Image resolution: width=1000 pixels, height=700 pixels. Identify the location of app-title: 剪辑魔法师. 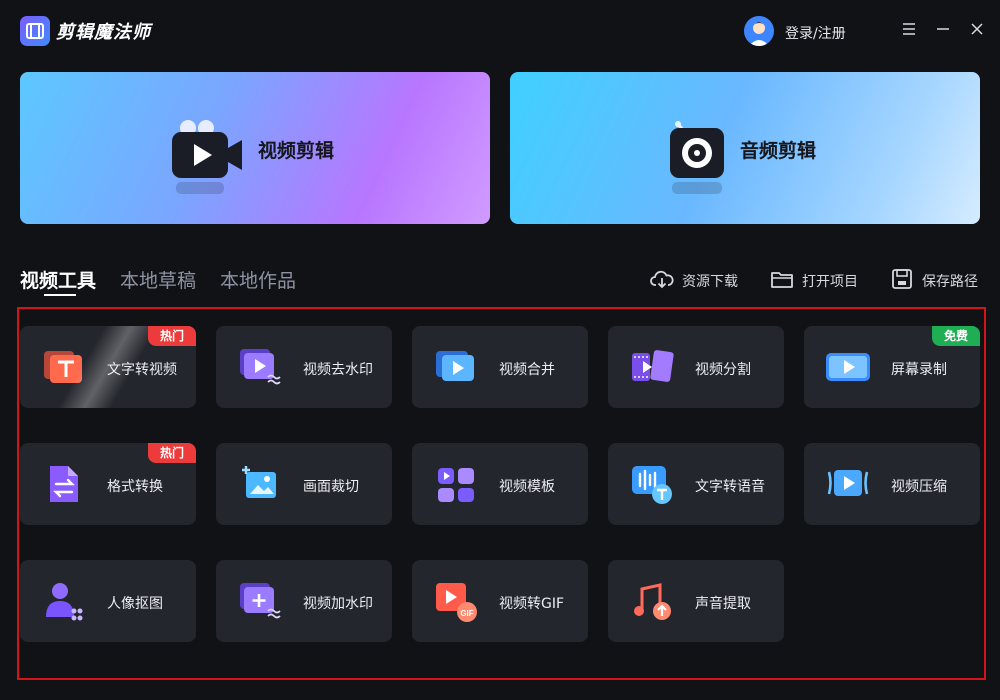
(103, 32).